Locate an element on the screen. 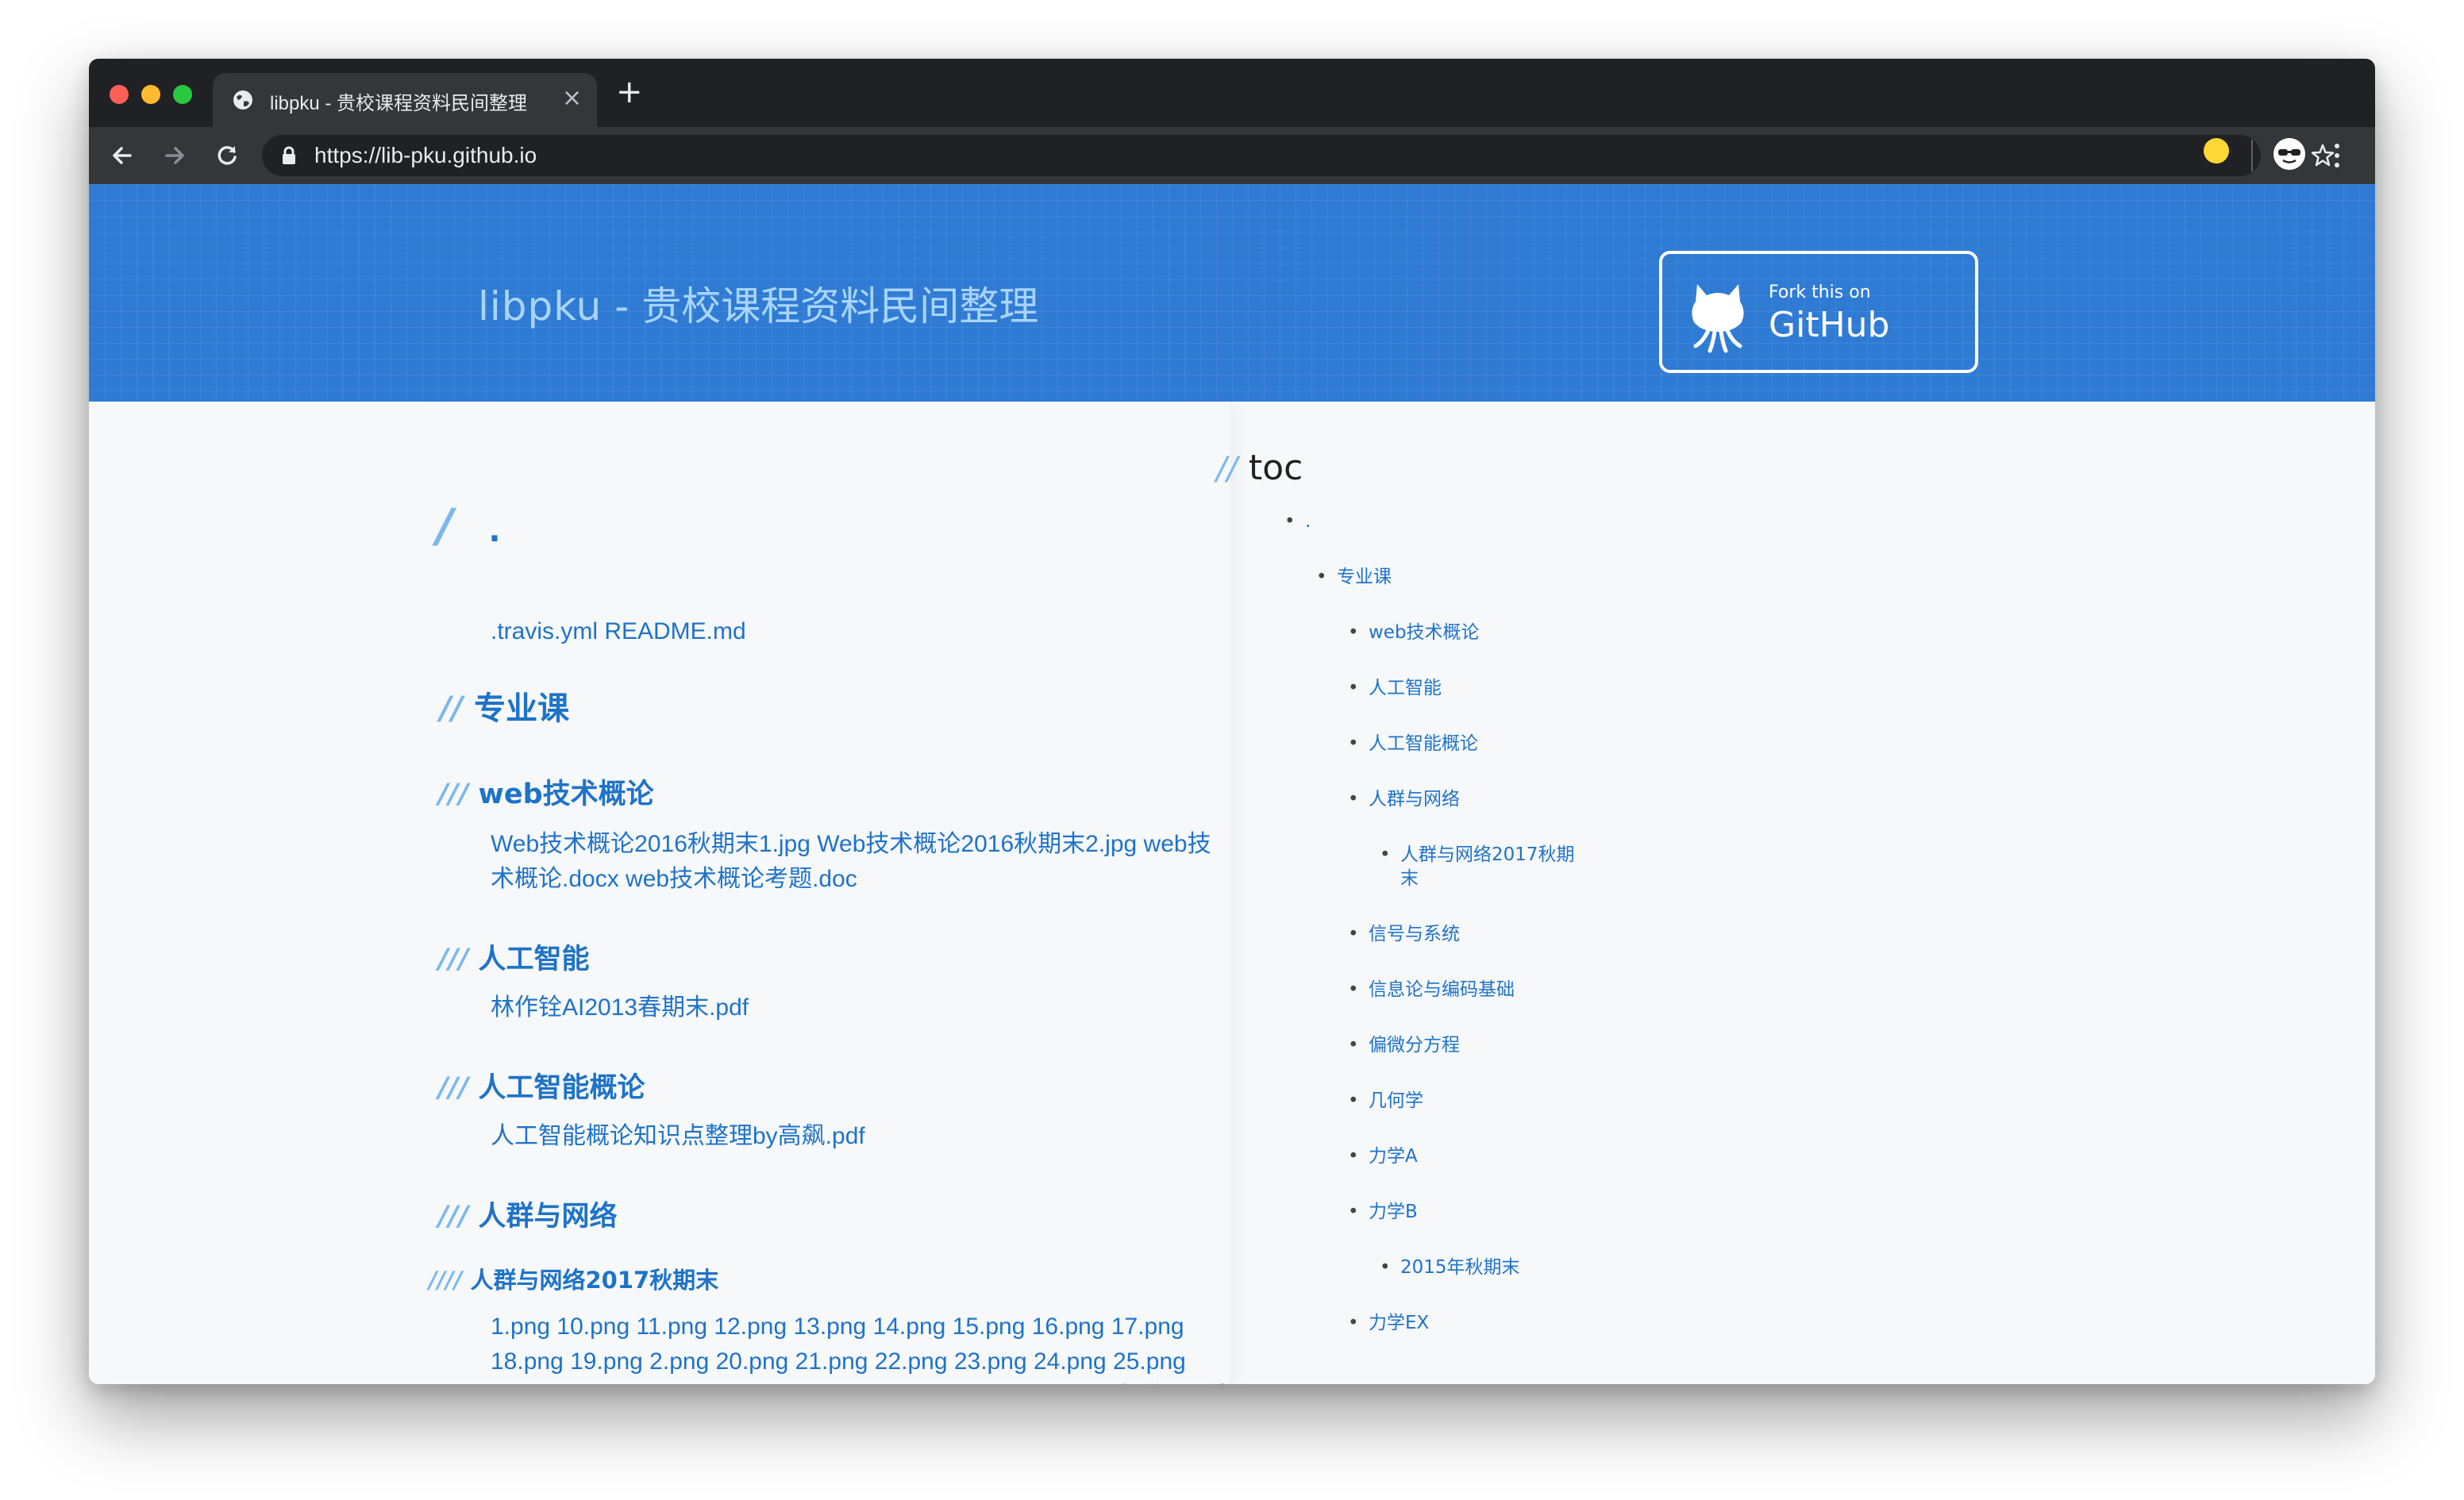 This screenshot has height=1500, width=2464. heading-ai: /// 人工智能 is located at coordinates (514, 957).